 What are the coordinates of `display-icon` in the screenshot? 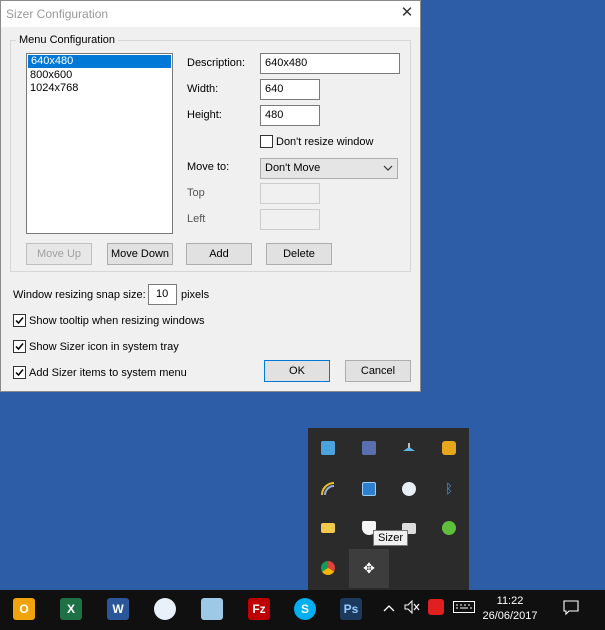 It's located at (369, 489).